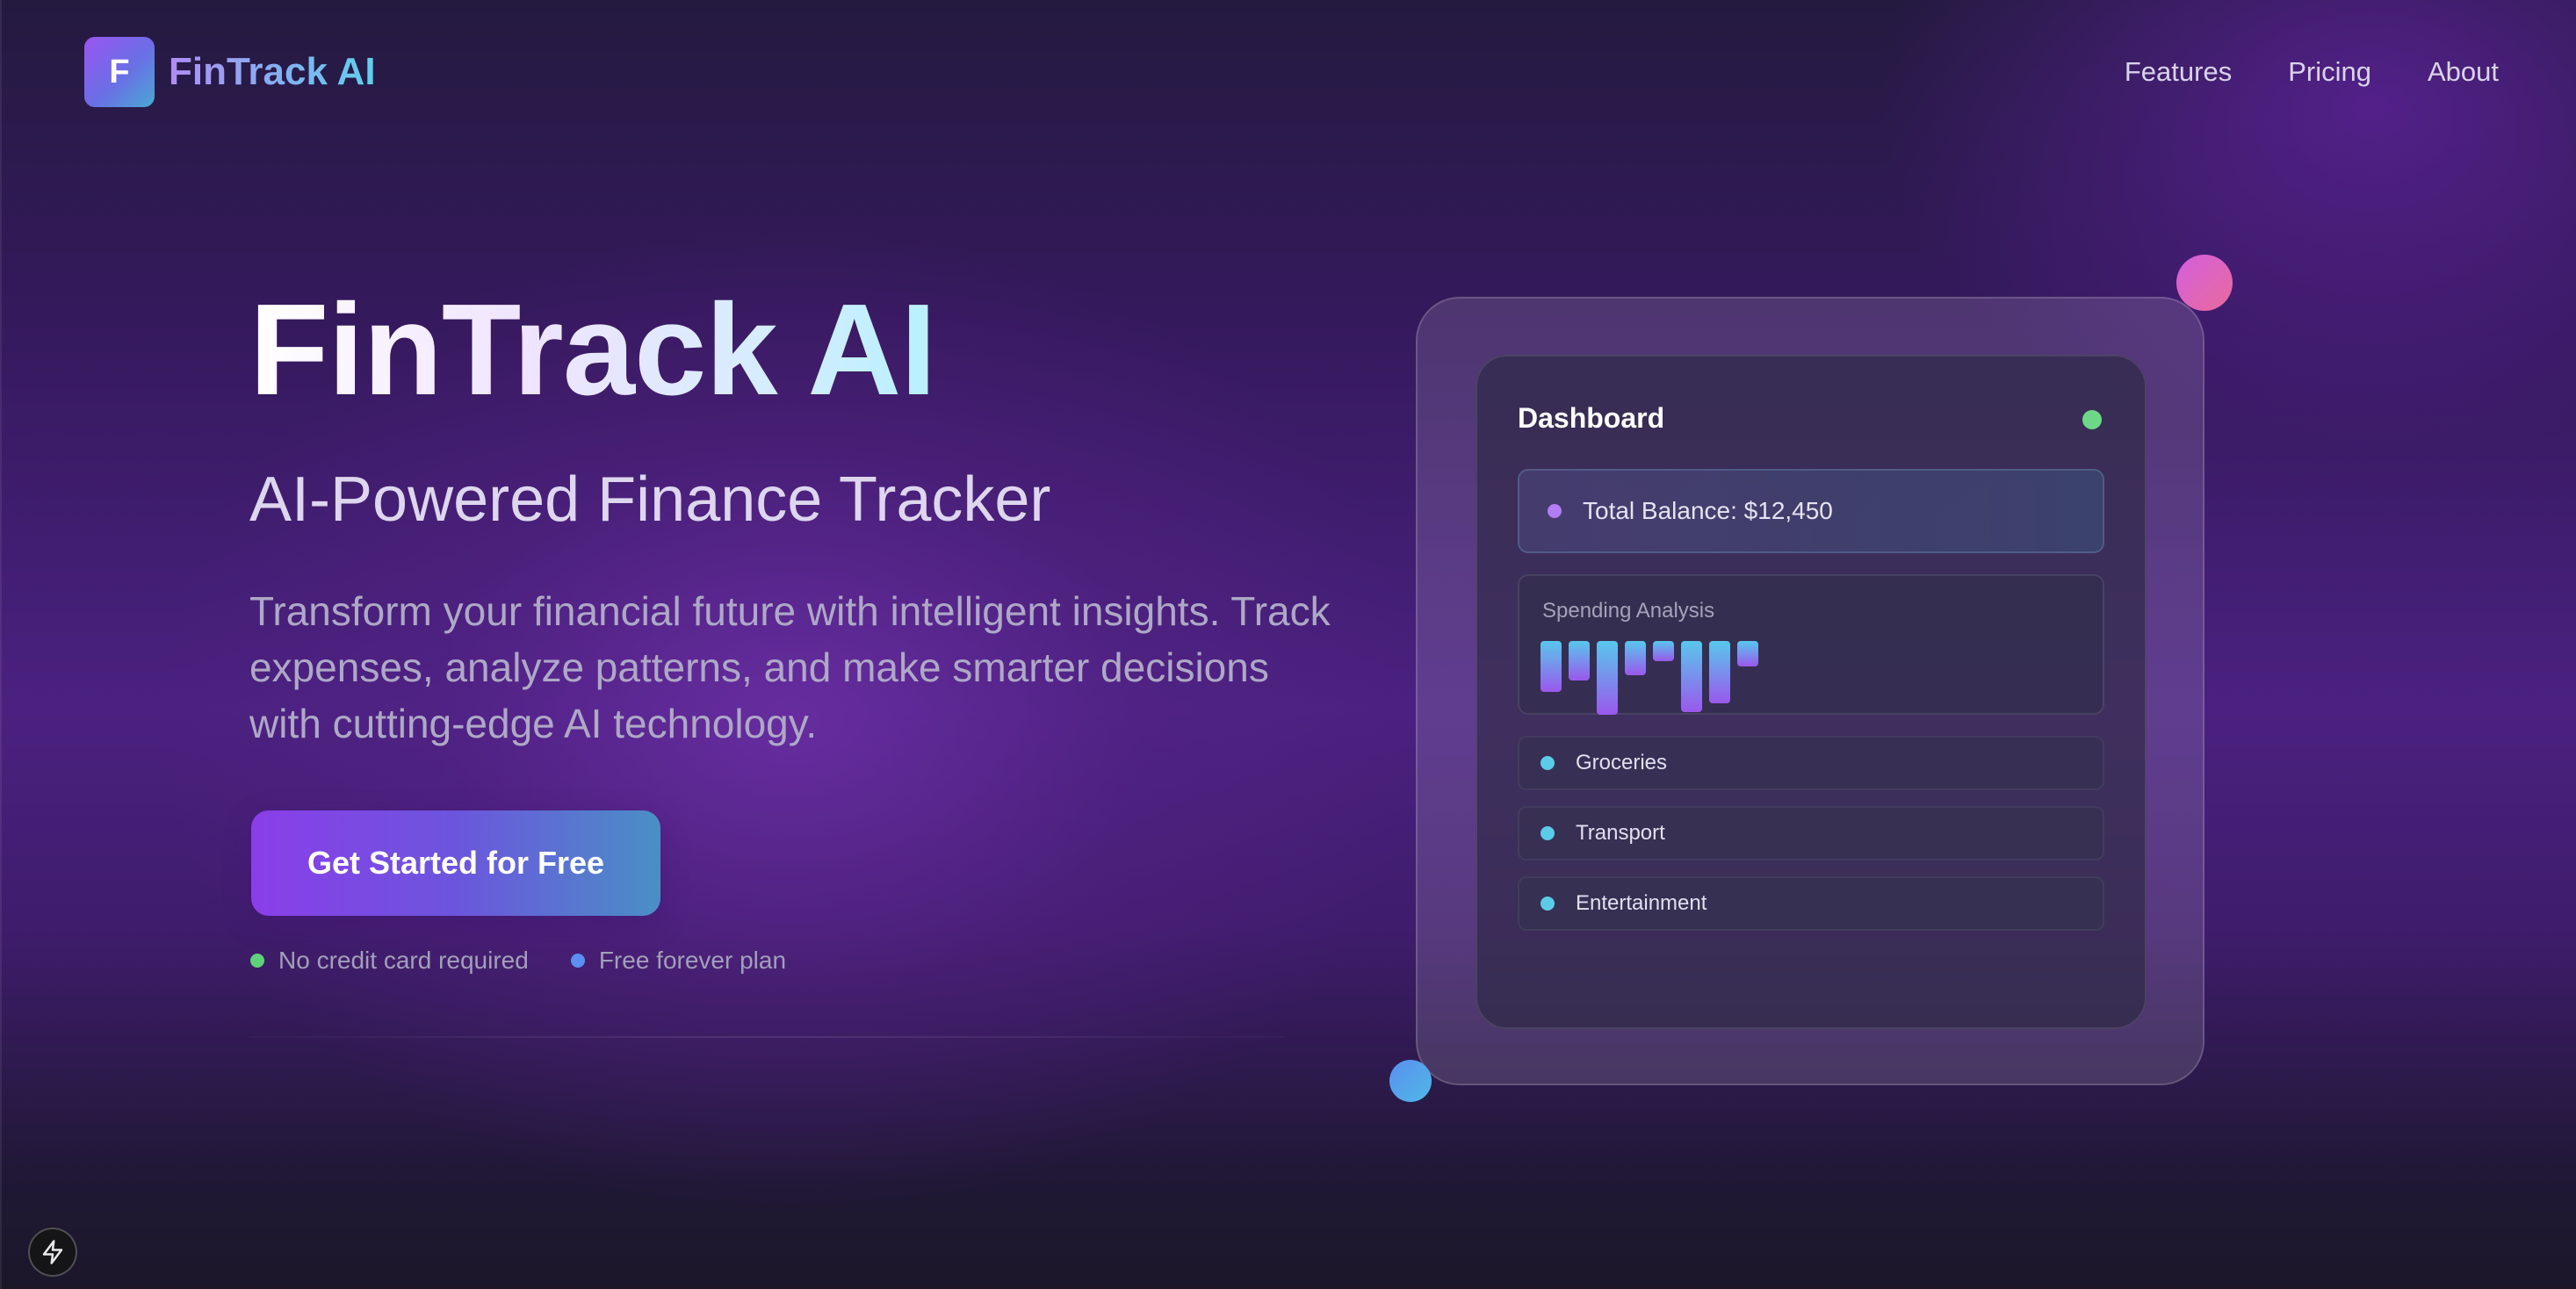 The width and height of the screenshot is (2576, 1289). I want to click on decorative-orb-pink, so click(2204, 283).